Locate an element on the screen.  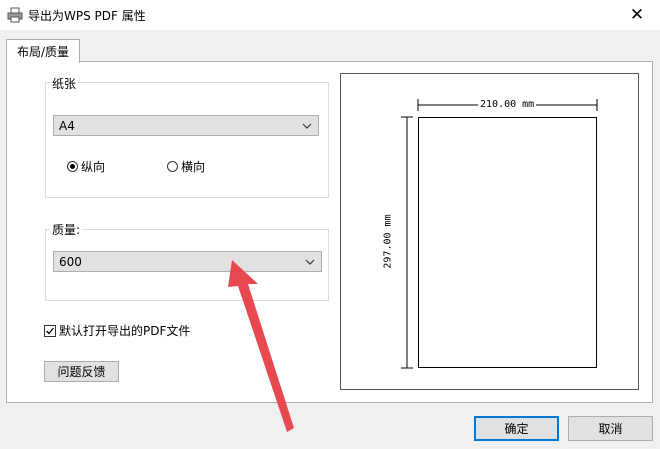
title-bar: 导出为WPS PDF 属性 ✕ is located at coordinates (330, 15).